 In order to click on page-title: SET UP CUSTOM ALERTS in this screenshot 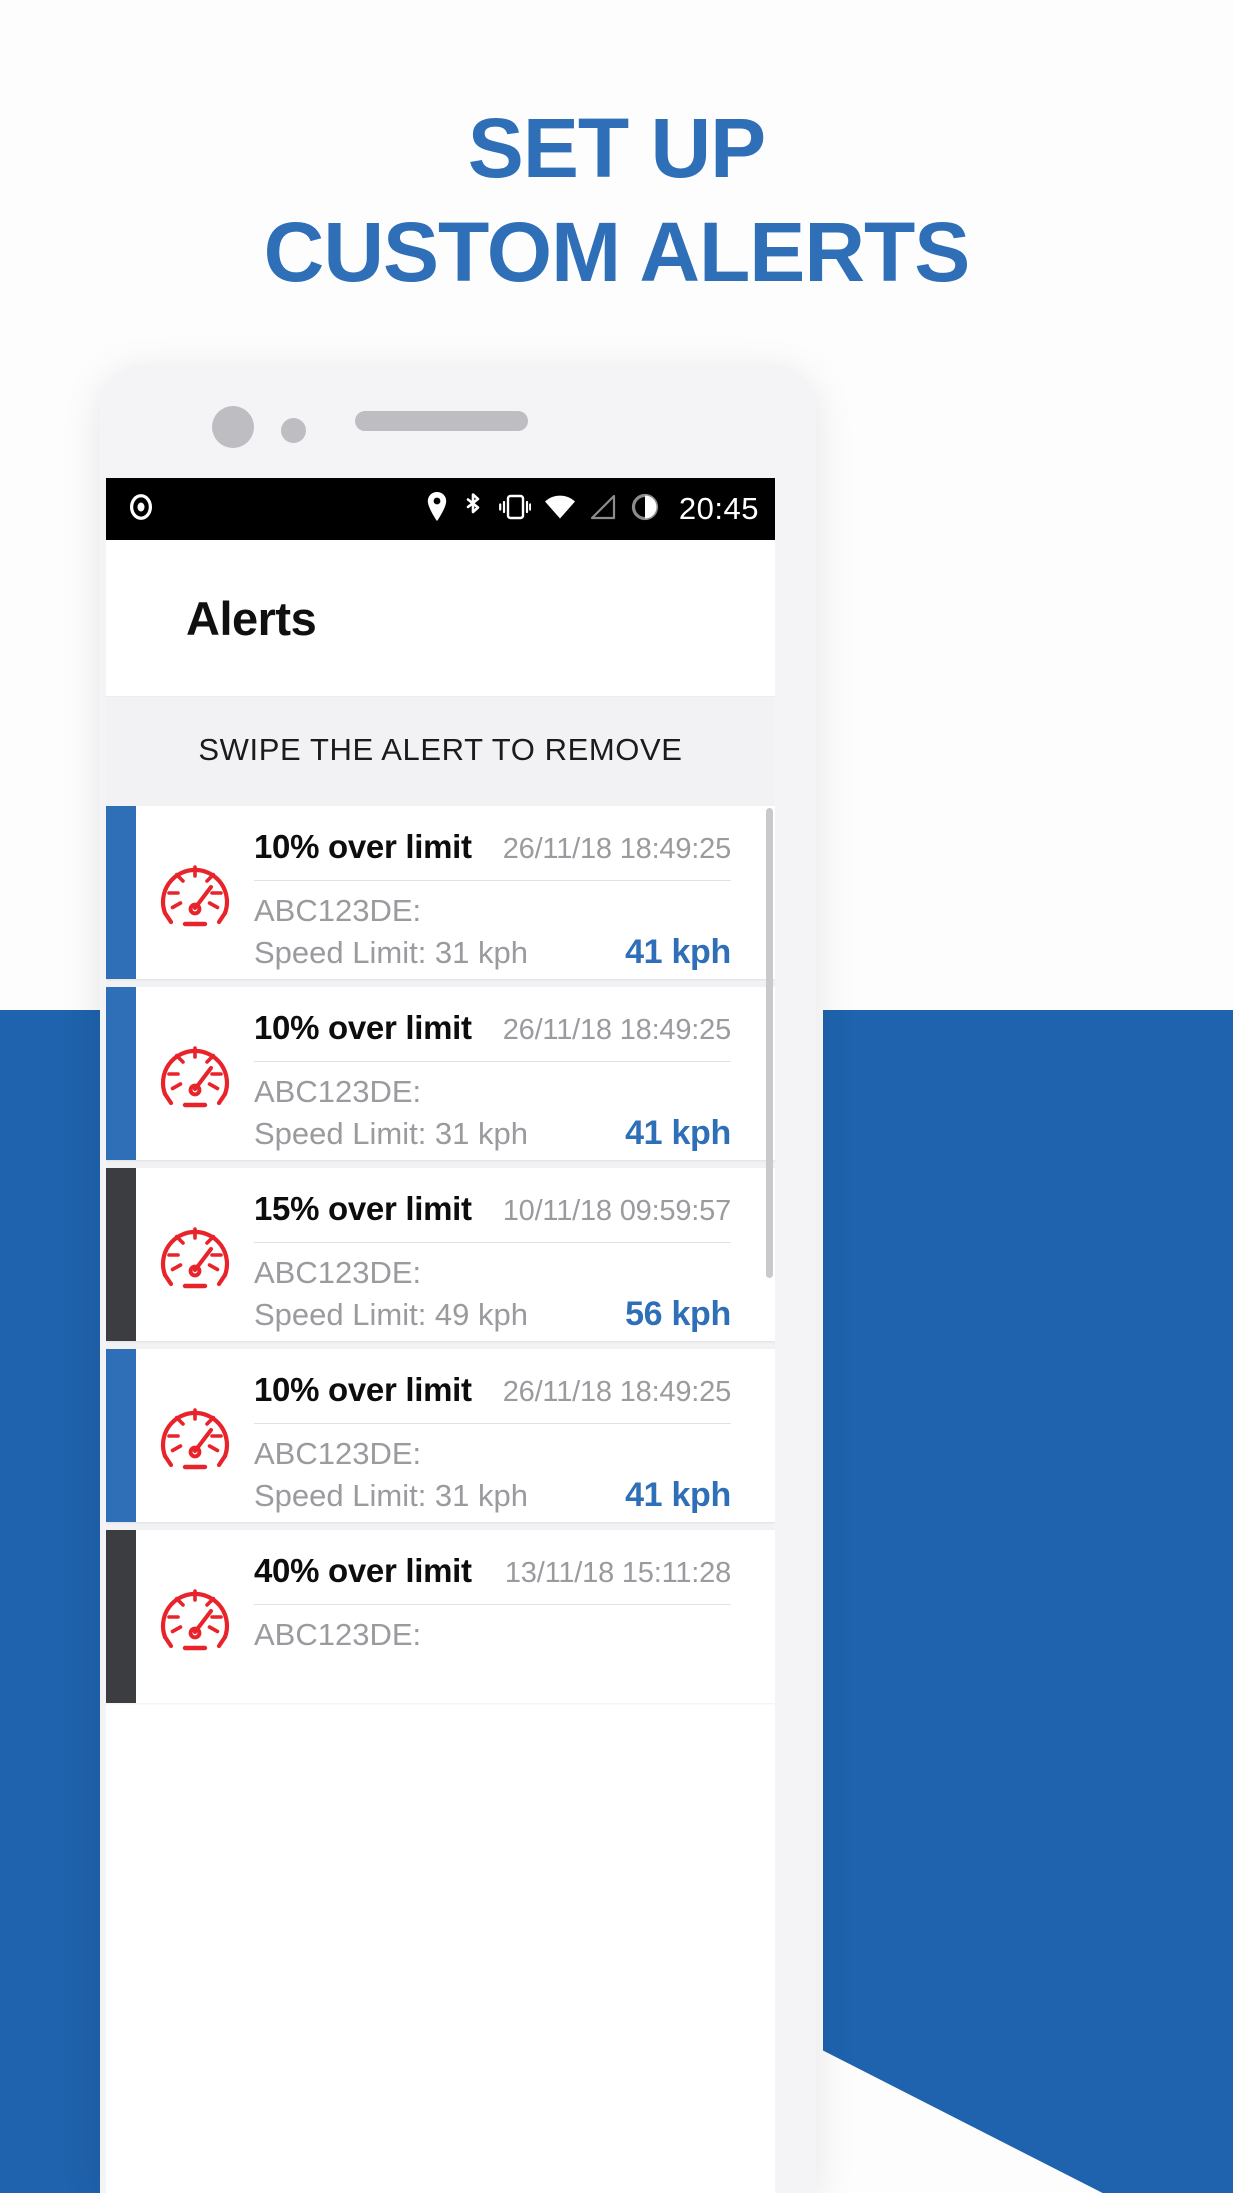, I will do `click(616, 200)`.